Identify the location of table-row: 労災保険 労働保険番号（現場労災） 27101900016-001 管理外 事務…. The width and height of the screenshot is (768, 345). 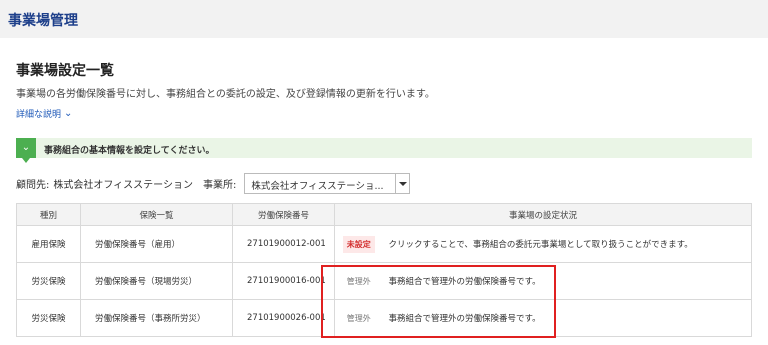
(384, 281).